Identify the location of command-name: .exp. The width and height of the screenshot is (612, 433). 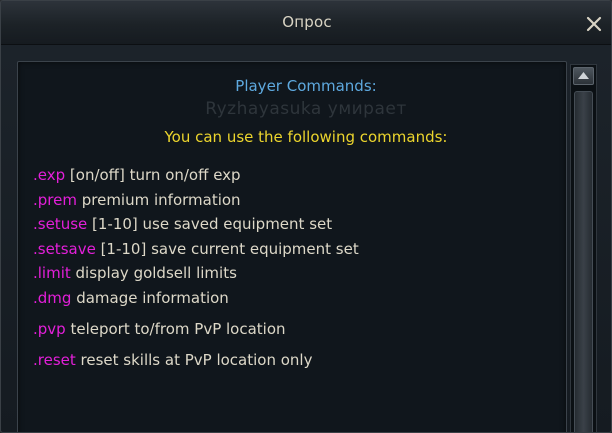
(49, 175).